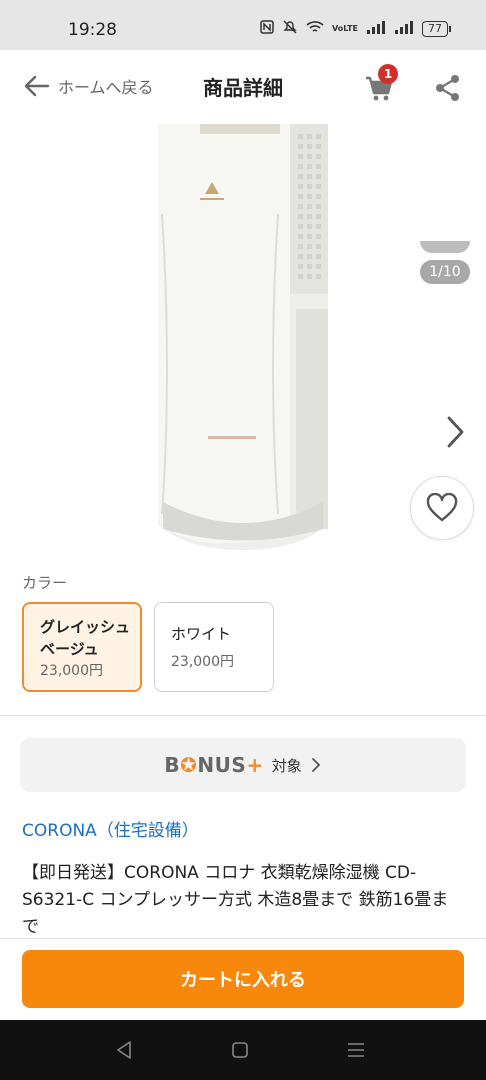 This screenshot has width=486, height=1080. I want to click on bonus-label: 対象, so click(286, 765).